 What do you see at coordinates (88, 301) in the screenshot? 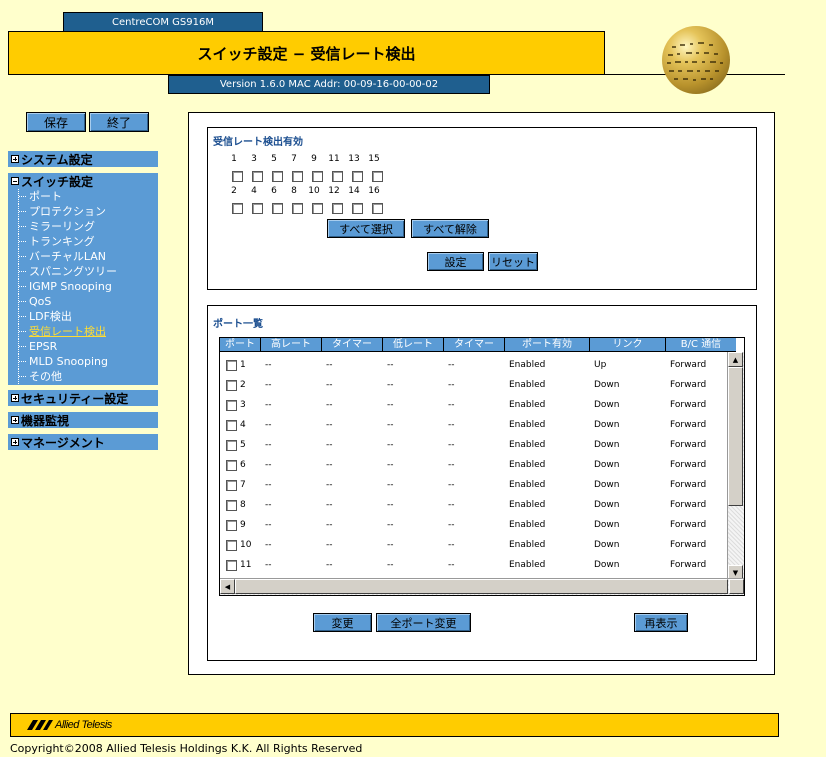
I see `nav-item-qos: QoS` at bounding box center [88, 301].